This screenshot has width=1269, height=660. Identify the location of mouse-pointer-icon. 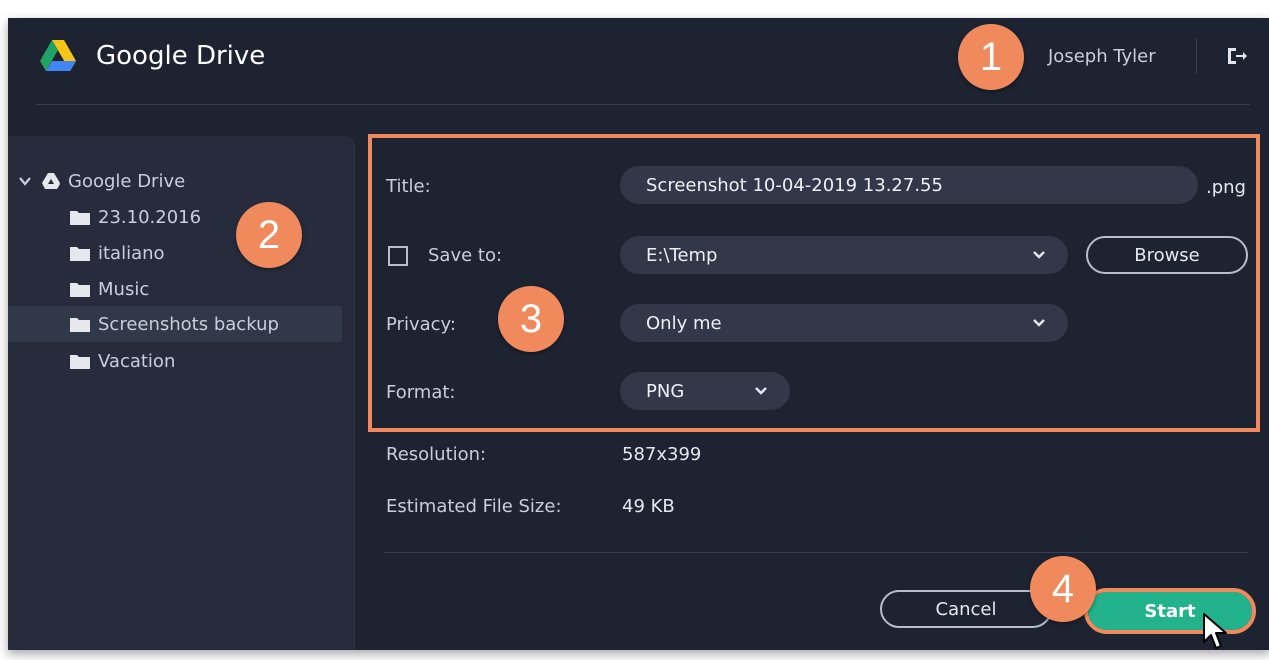
(1215, 631).